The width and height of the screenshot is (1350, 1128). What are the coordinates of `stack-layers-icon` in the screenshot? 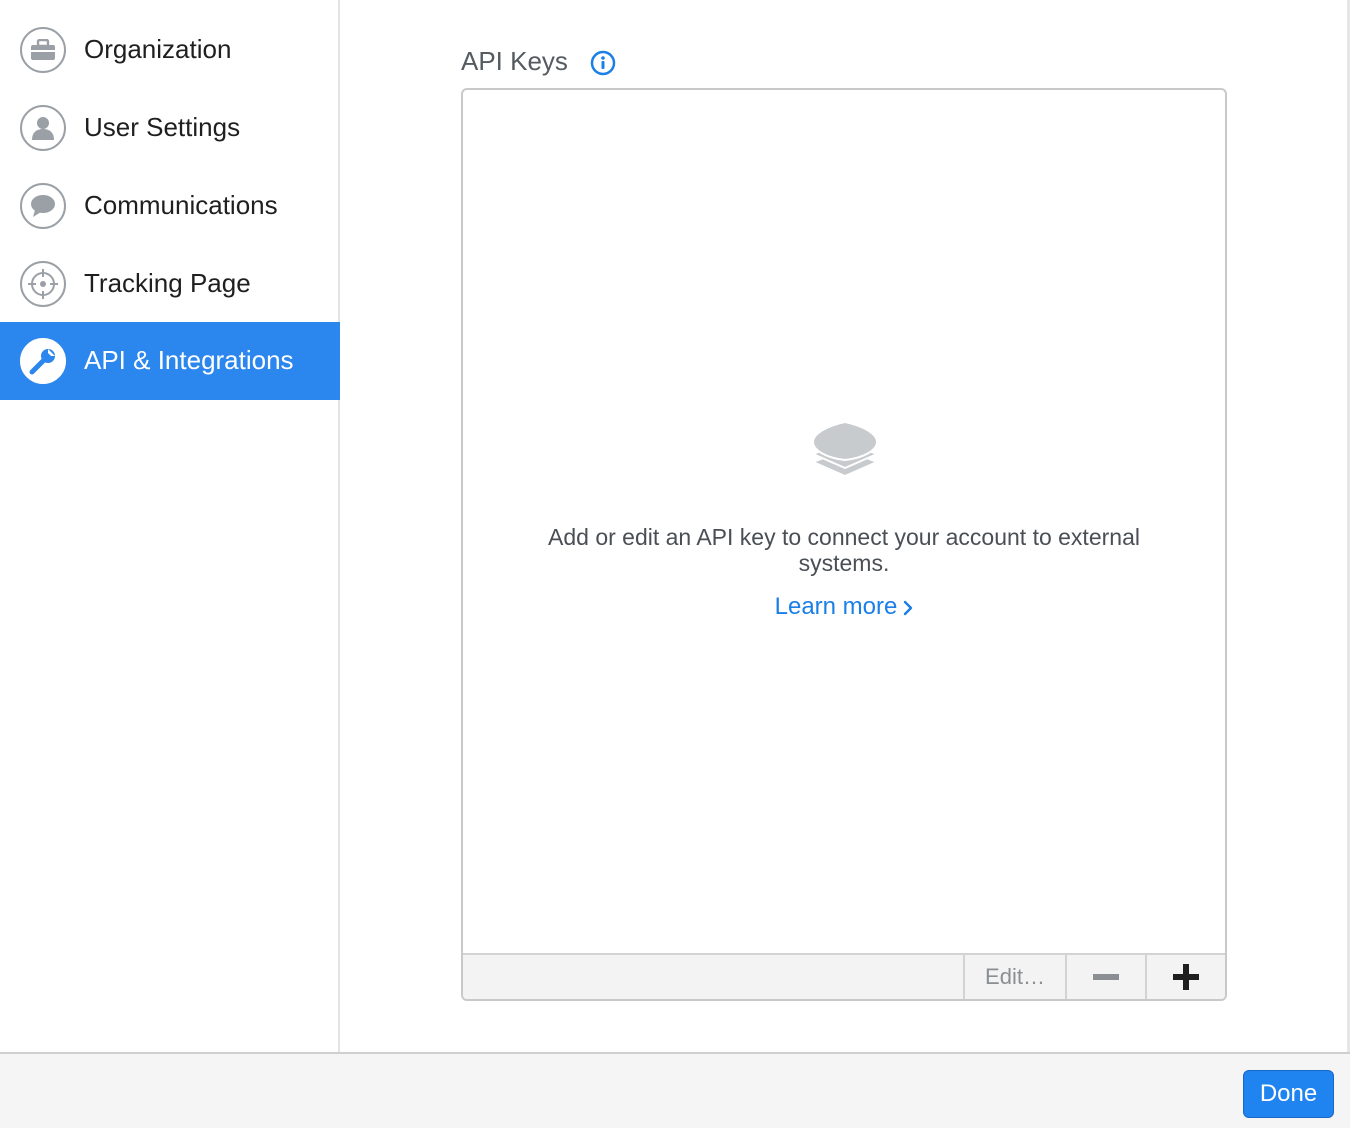 It's located at (845, 448).